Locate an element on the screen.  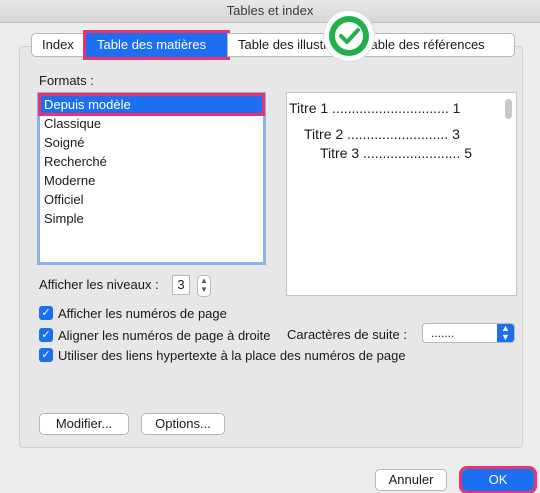
preview-heading: Titre 2 is located at coordinates (324, 134).